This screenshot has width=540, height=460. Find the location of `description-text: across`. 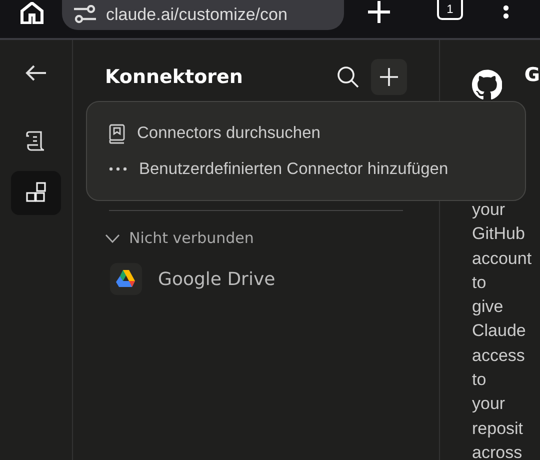

description-text: across is located at coordinates (498, 451).